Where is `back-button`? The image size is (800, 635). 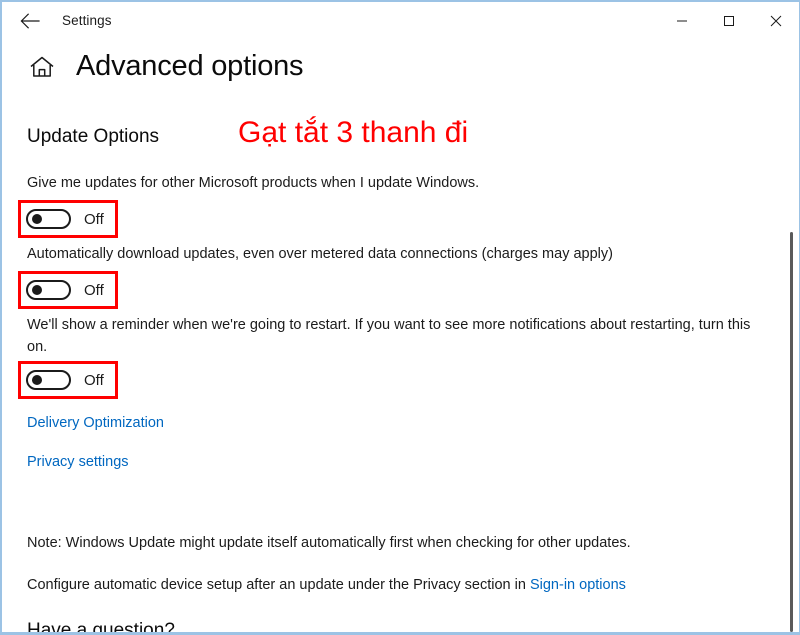 back-button is located at coordinates (30, 21).